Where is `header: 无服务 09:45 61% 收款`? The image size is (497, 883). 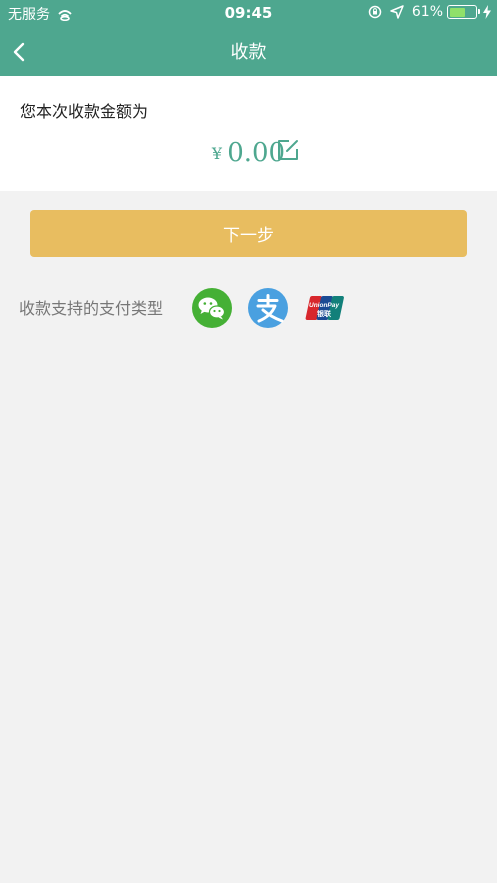
header: 无服务 09:45 61% 收款 is located at coordinates (248, 38).